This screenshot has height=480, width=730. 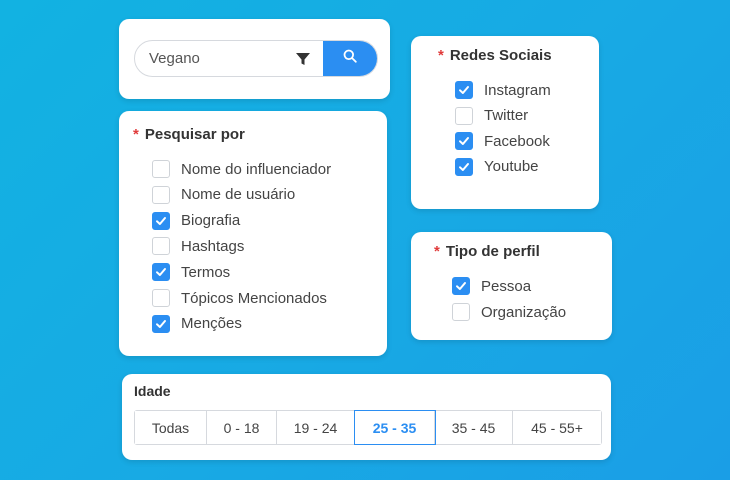 I want to click on option-row: Organização, so click(x=509, y=312).